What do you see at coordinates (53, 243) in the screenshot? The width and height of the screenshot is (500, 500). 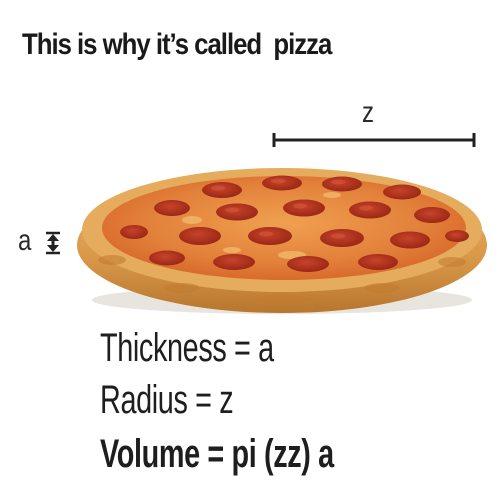 I see `up-down-arrow-icon` at bounding box center [53, 243].